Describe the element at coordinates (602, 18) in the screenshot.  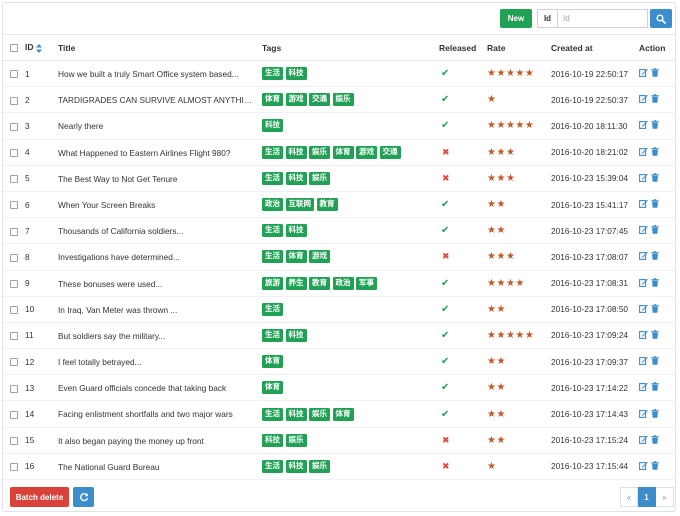
I see `id-filter-input` at that location.